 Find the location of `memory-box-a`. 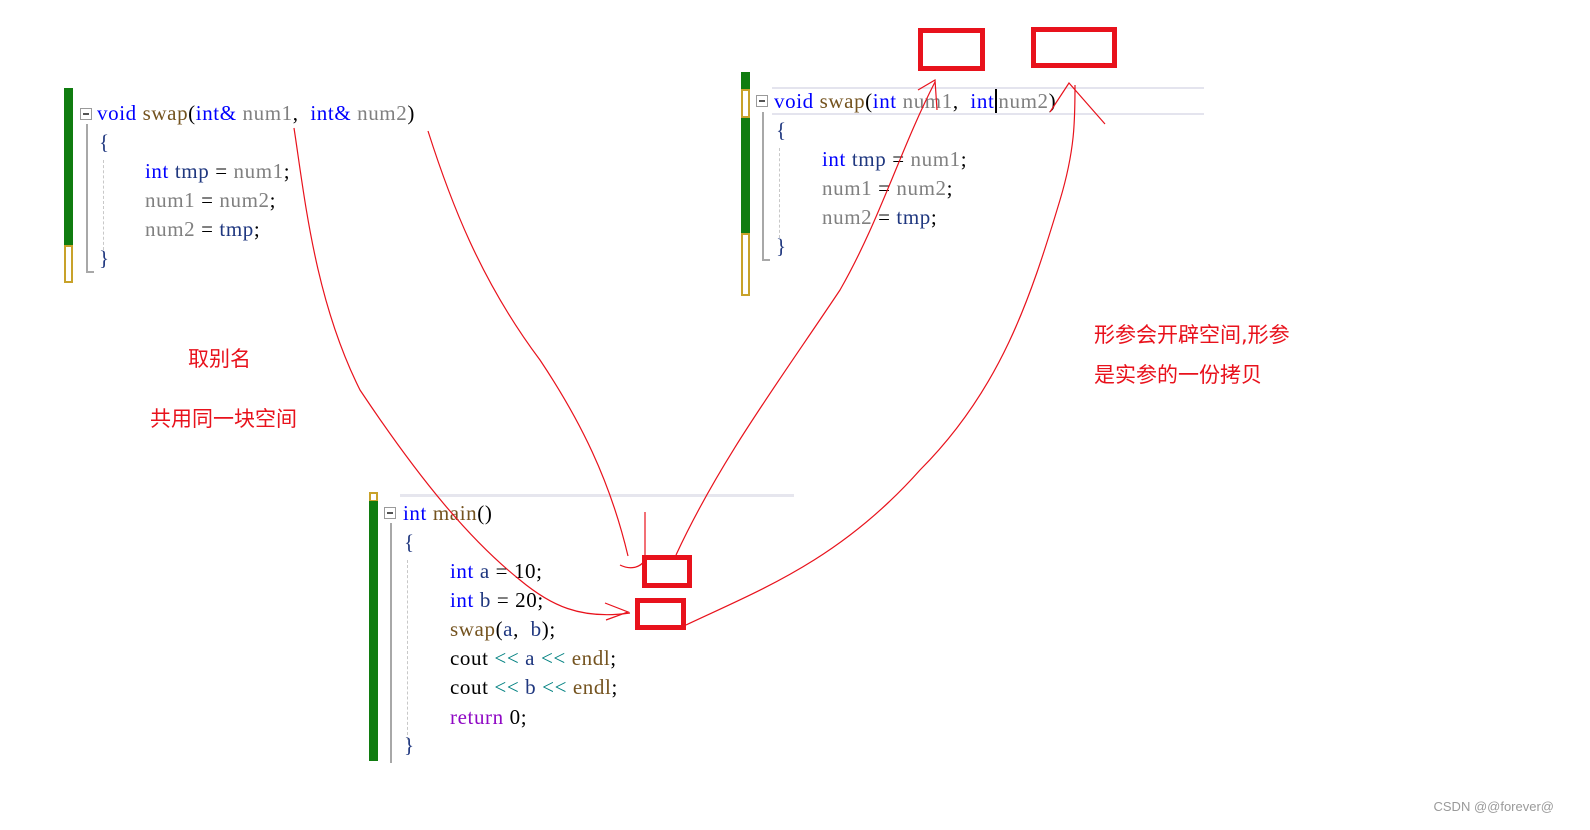

memory-box-a is located at coordinates (667, 571).